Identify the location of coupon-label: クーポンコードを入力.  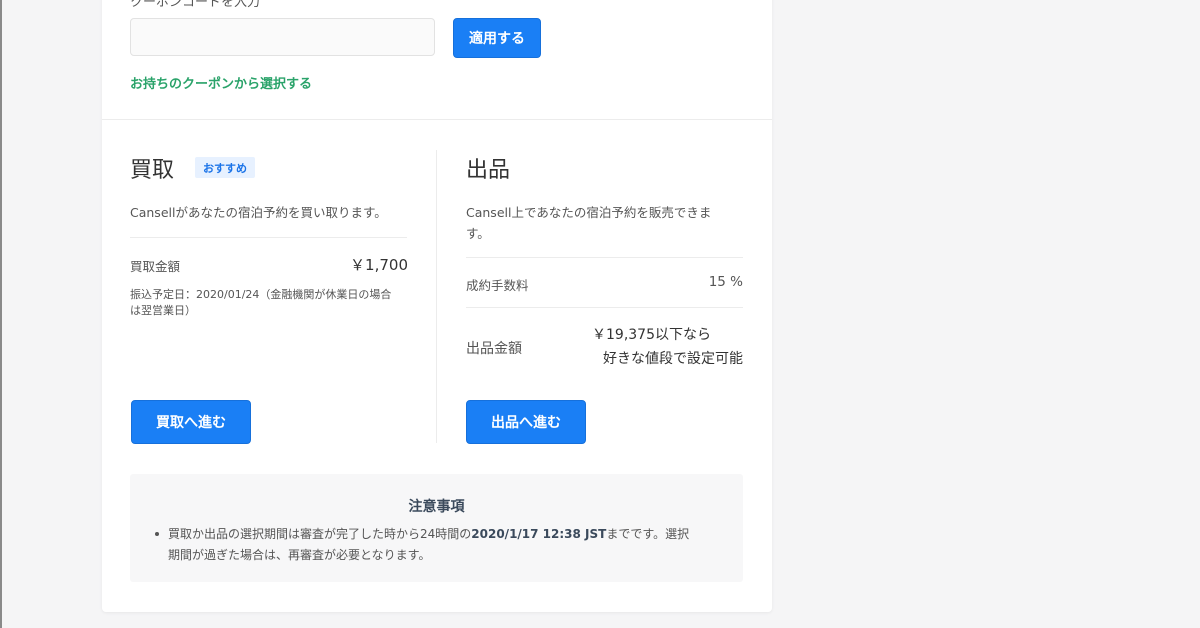
(195, 5).